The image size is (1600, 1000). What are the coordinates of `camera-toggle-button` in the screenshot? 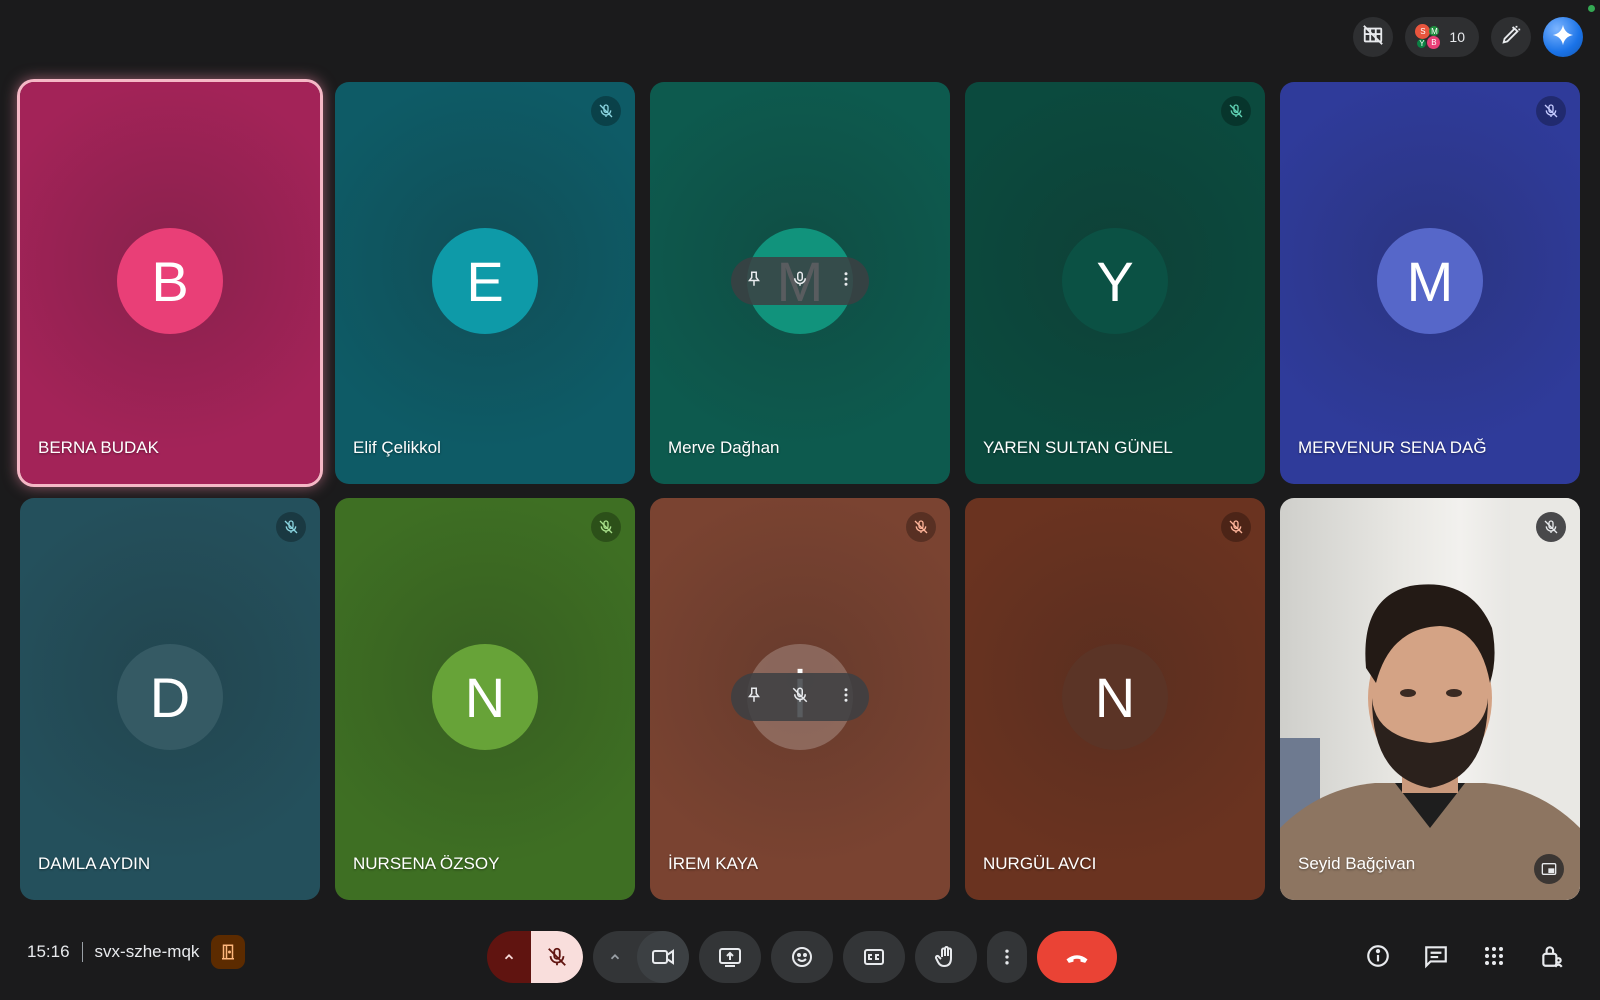 It's located at (663, 957).